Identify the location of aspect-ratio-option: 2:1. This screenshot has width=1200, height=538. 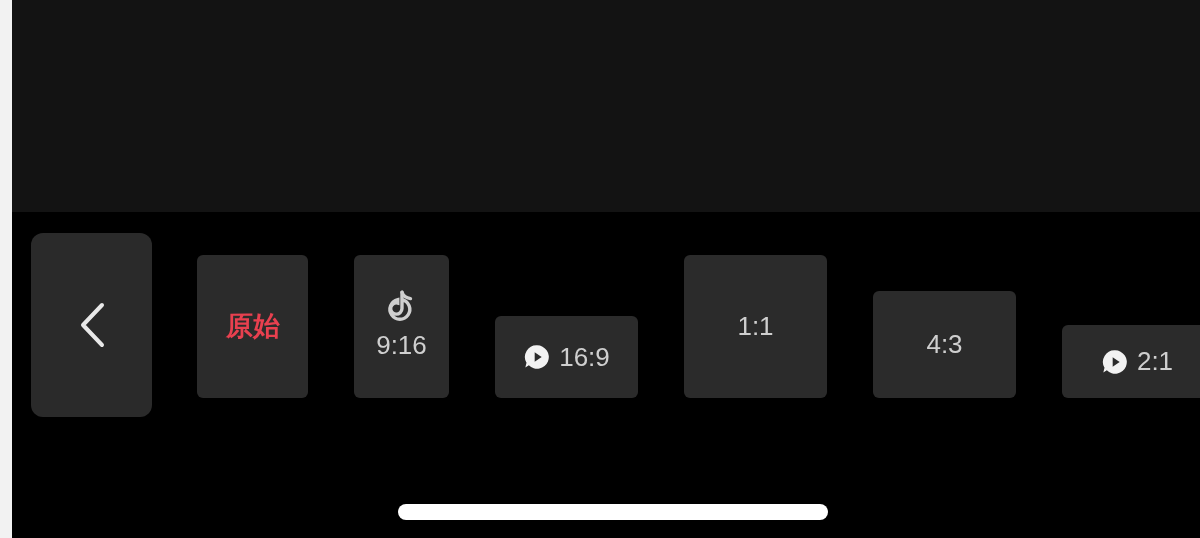
(1131, 361).